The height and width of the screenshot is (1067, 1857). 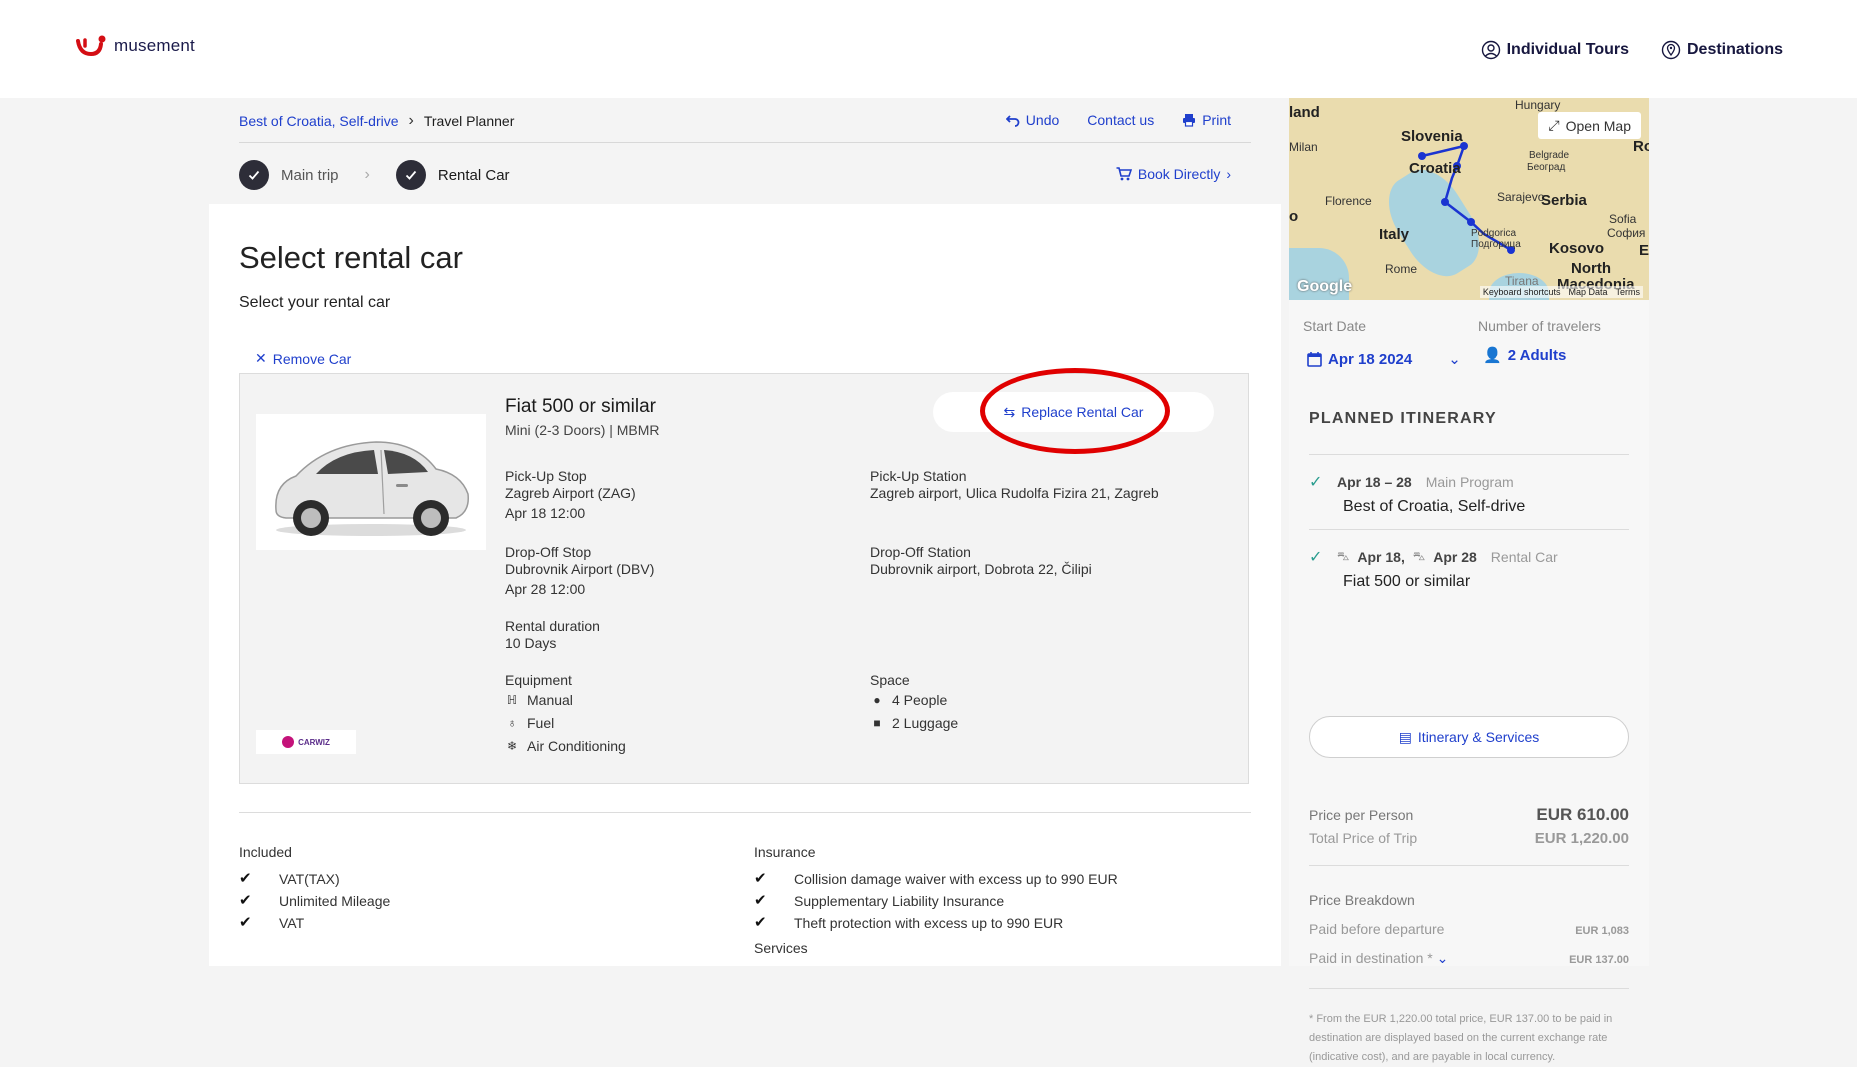 What do you see at coordinates (1555, 50) in the screenshot?
I see `nav-individual-tours: Individual Tours` at bounding box center [1555, 50].